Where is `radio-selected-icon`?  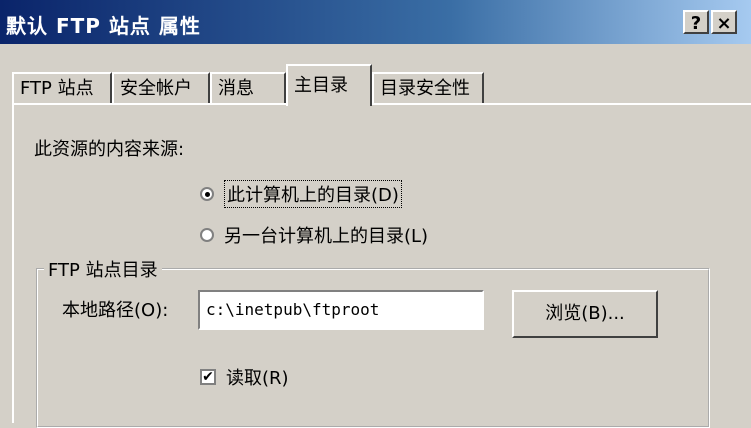 radio-selected-icon is located at coordinates (207, 194).